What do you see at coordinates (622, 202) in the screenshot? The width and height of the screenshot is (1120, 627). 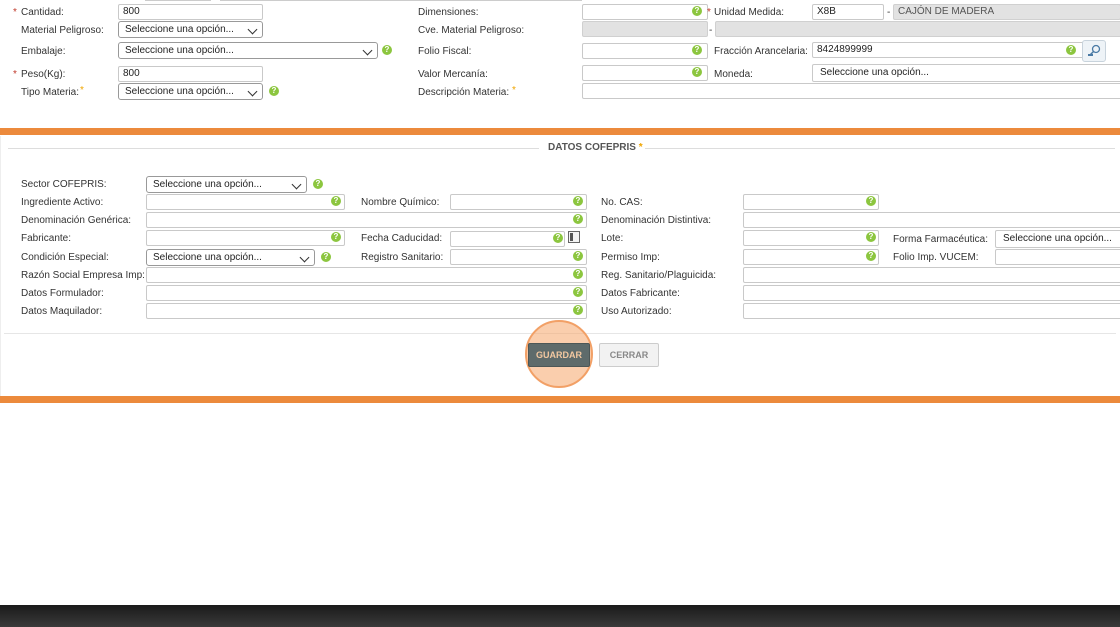 I see `no-cas-label: No. CAS:` at bounding box center [622, 202].